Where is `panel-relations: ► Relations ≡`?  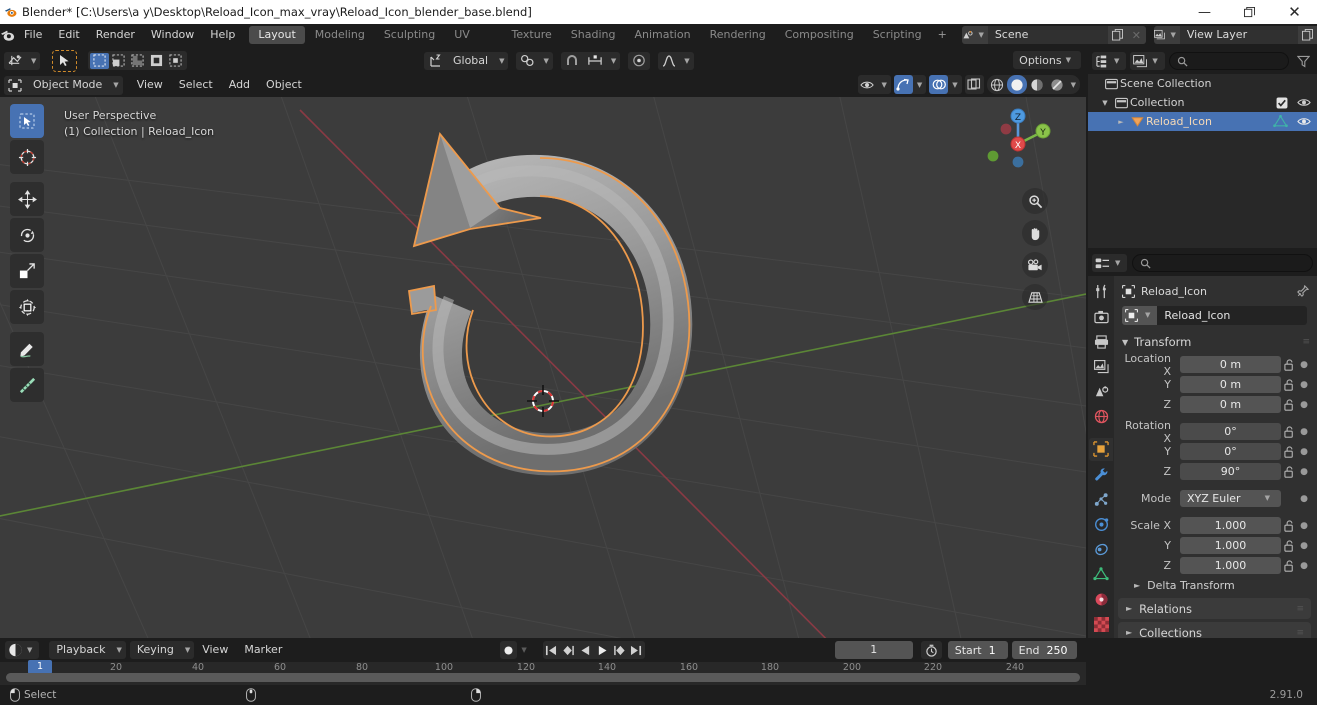
panel-relations: ► Relations ≡ is located at coordinates (1214, 608).